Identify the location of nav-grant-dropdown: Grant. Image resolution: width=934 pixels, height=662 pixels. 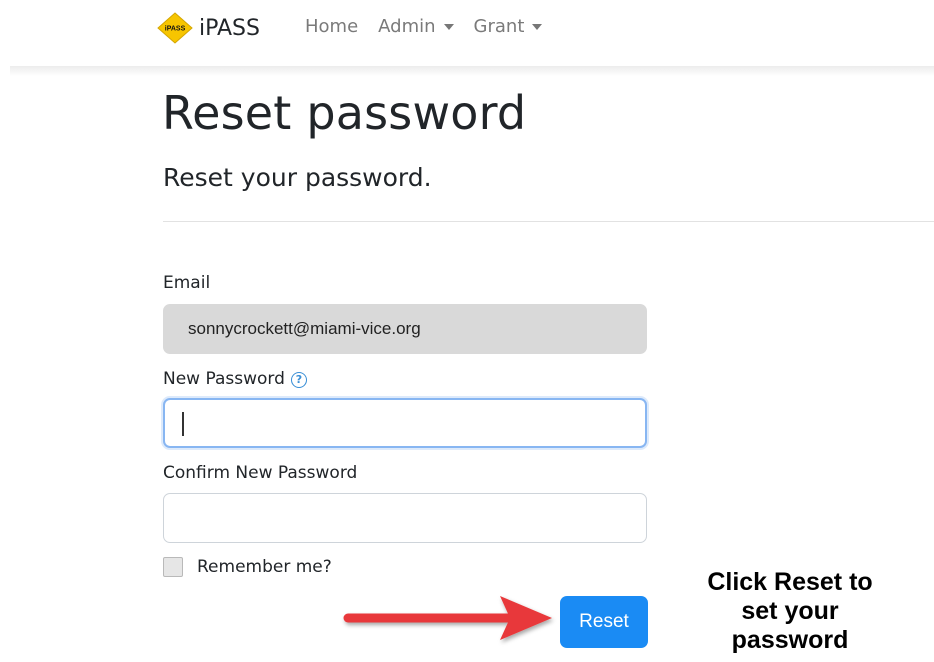
(508, 26).